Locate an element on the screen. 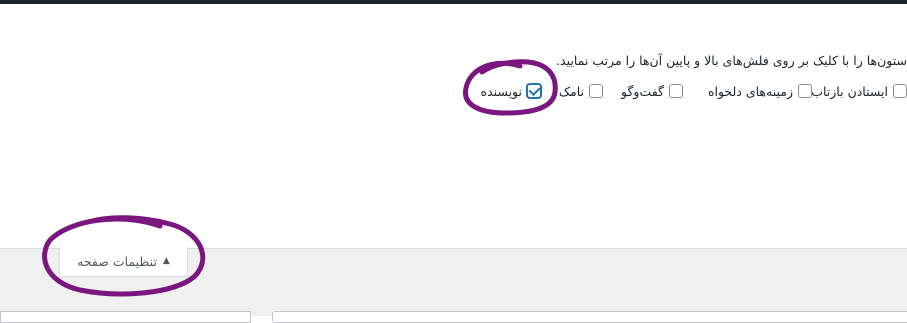 The width and height of the screenshot is (907, 323). content-box-right is located at coordinates (589, 317).